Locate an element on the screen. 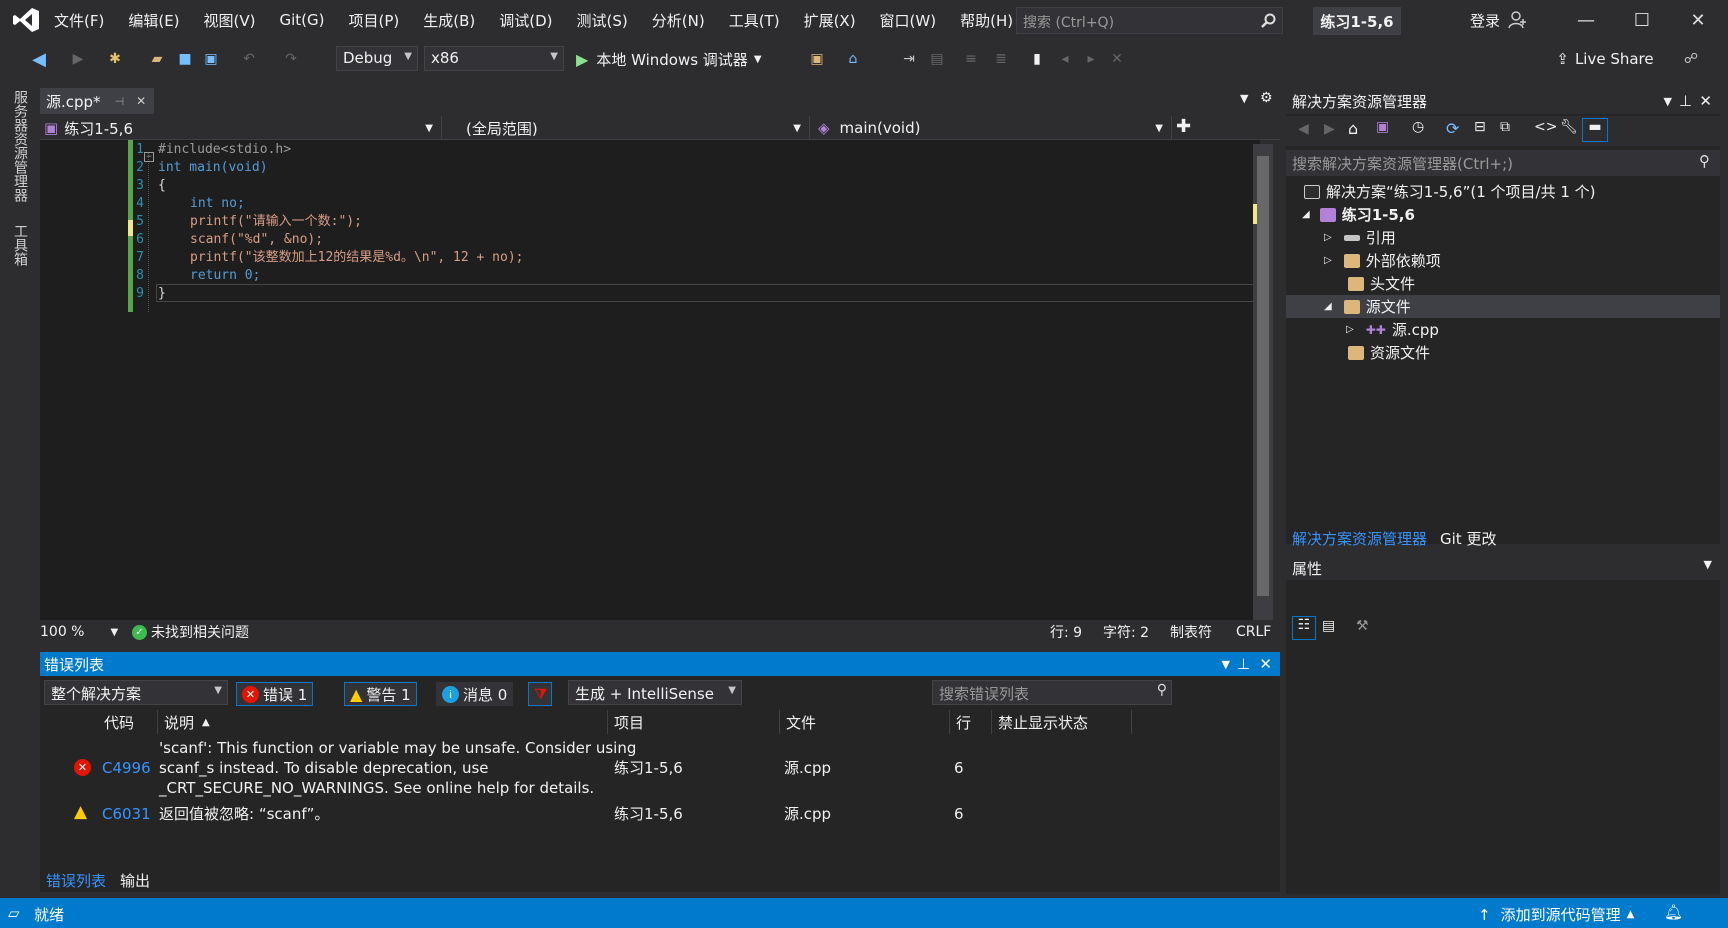  categorized-icon: ☷ is located at coordinates (1304, 628).